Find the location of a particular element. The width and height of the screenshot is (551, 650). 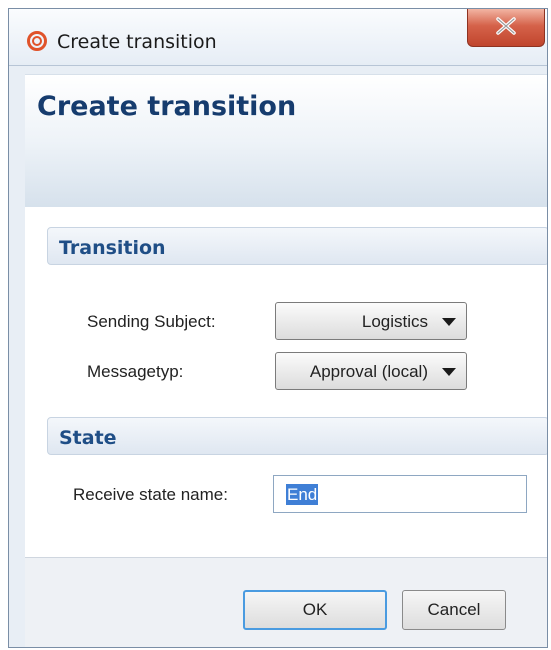

close-icon is located at coordinates (506, 26).